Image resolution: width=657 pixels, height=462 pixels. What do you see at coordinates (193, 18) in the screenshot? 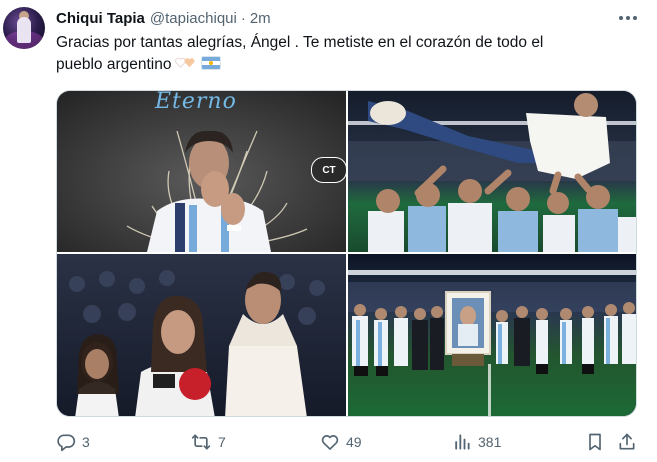
I see `author-handle: @tapiachiqui` at bounding box center [193, 18].